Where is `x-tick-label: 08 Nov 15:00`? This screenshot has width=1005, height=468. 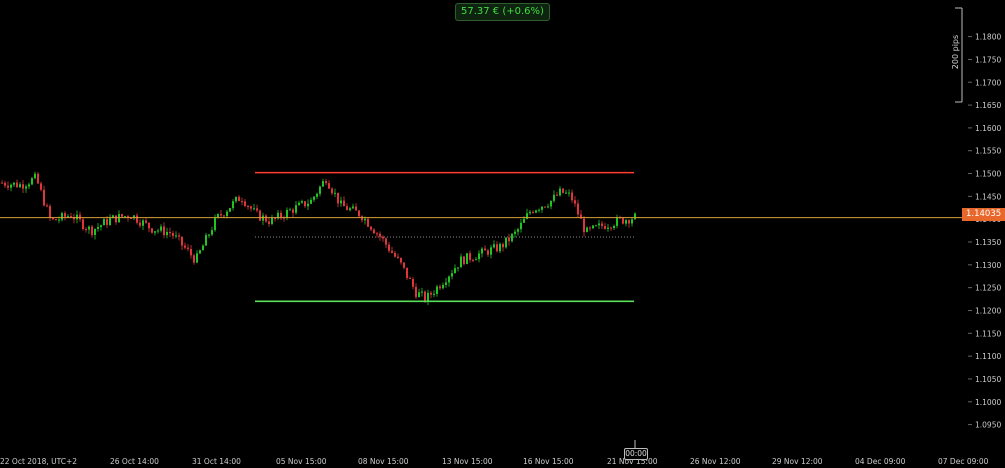
x-tick-label: 08 Nov 15:00 is located at coordinates (383, 461).